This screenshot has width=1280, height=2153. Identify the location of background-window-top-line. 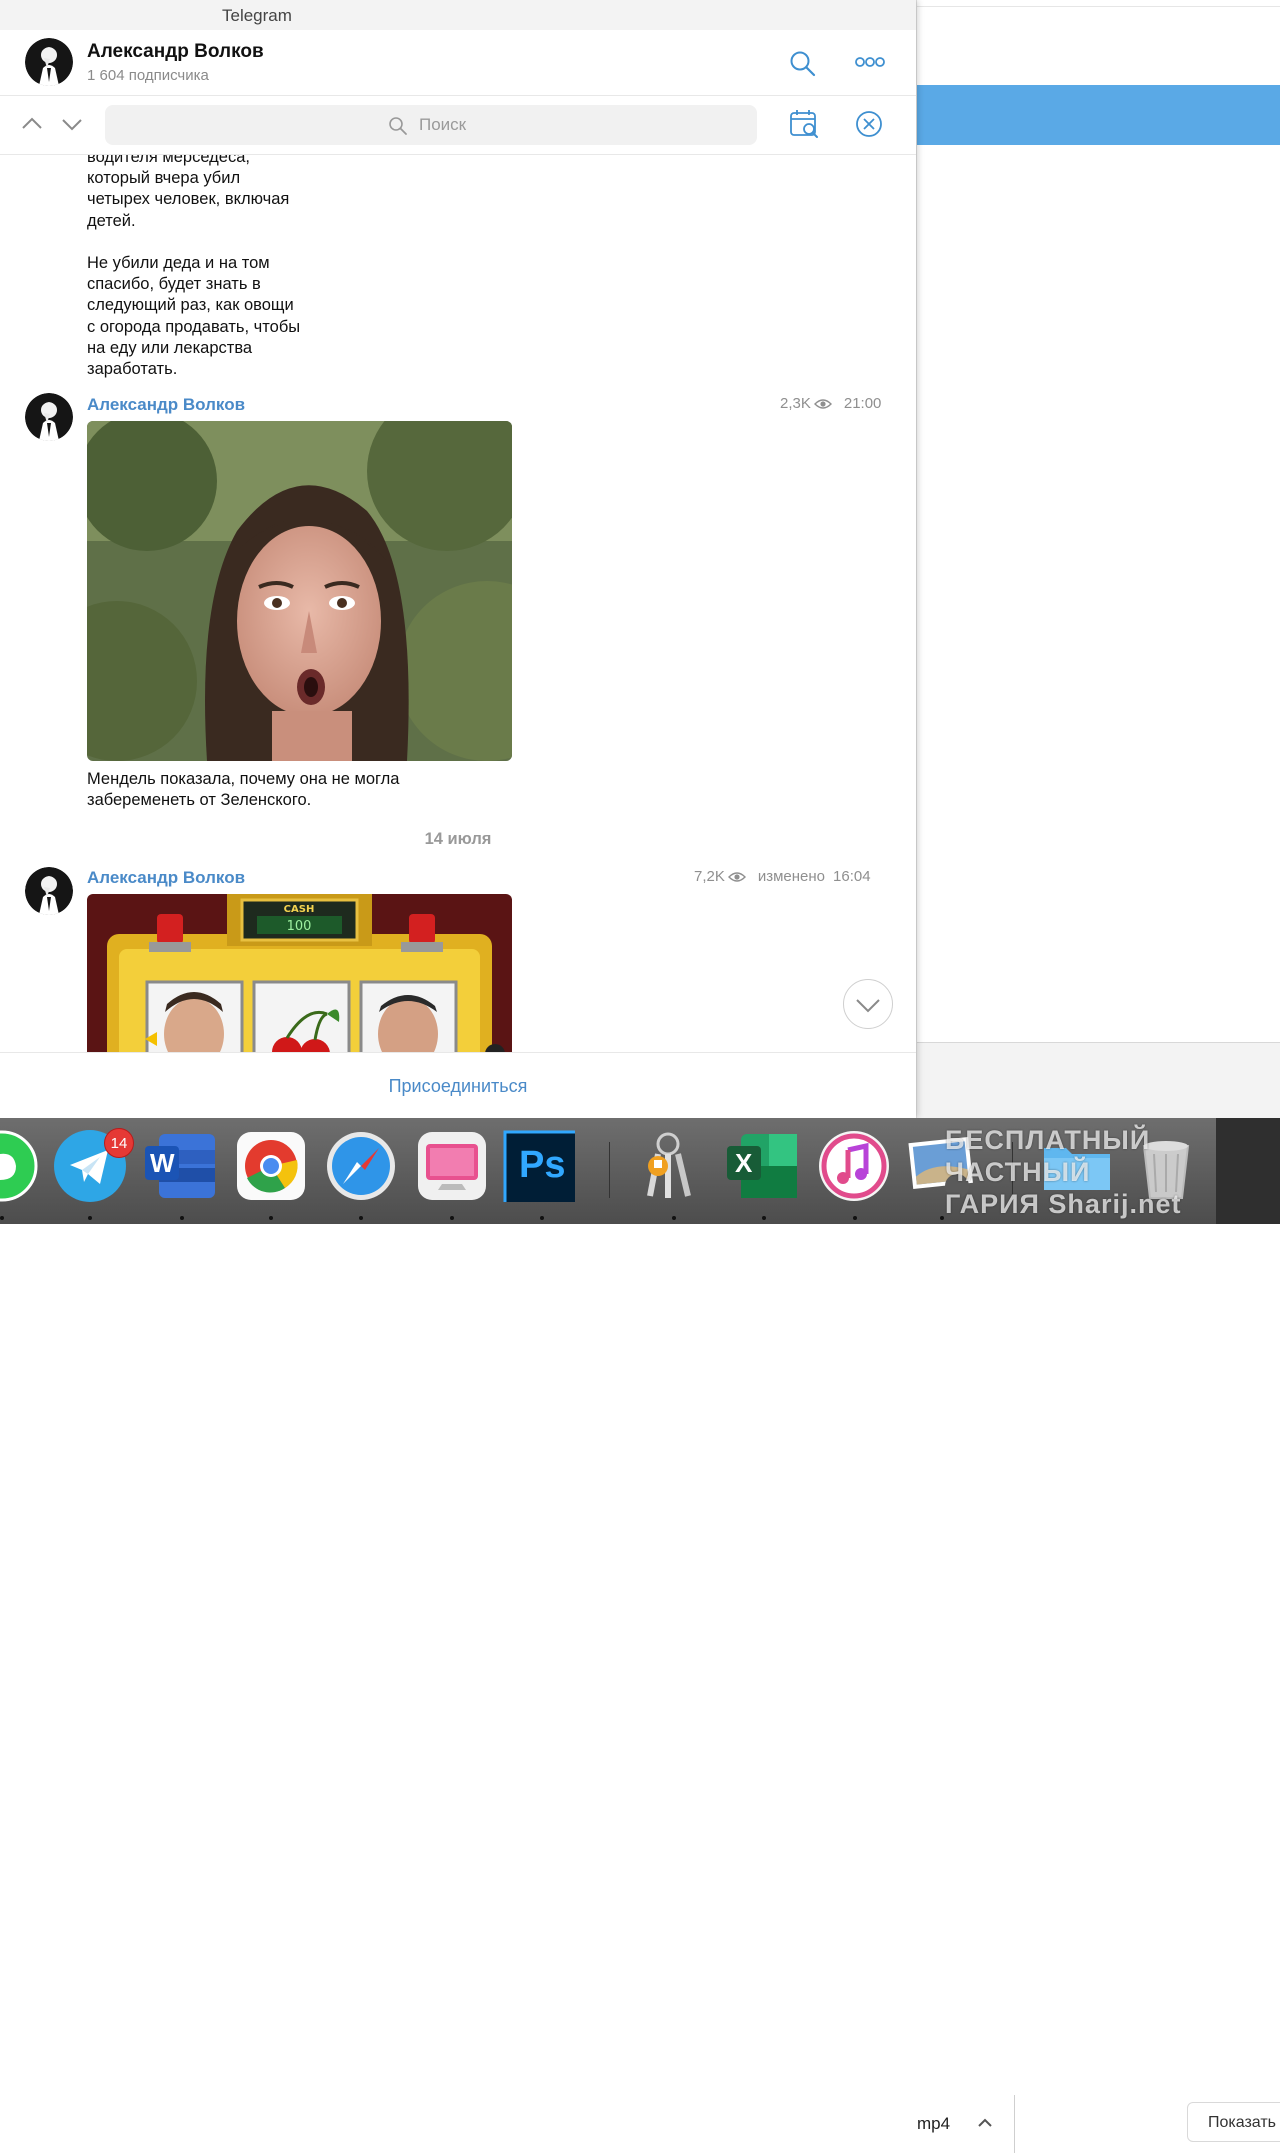
(1098, 6).